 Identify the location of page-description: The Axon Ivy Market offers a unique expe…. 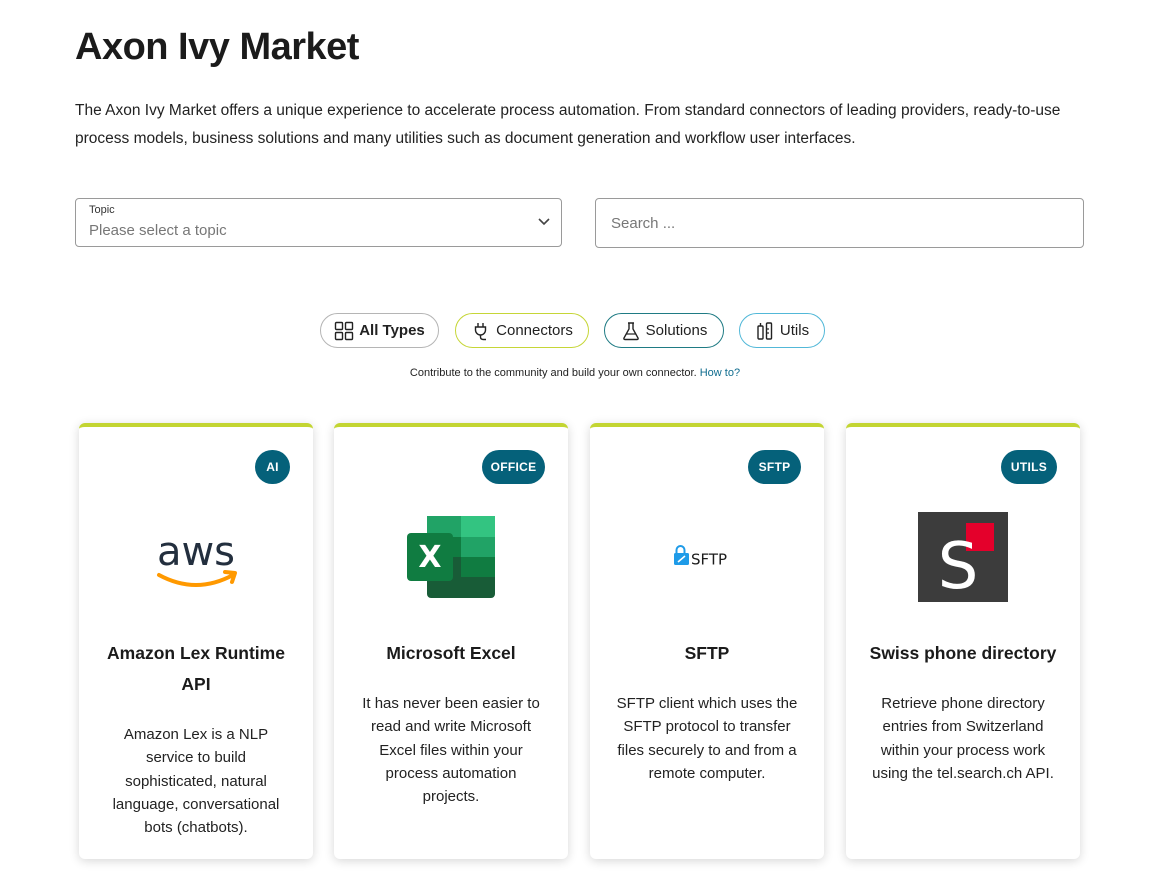
(568, 124).